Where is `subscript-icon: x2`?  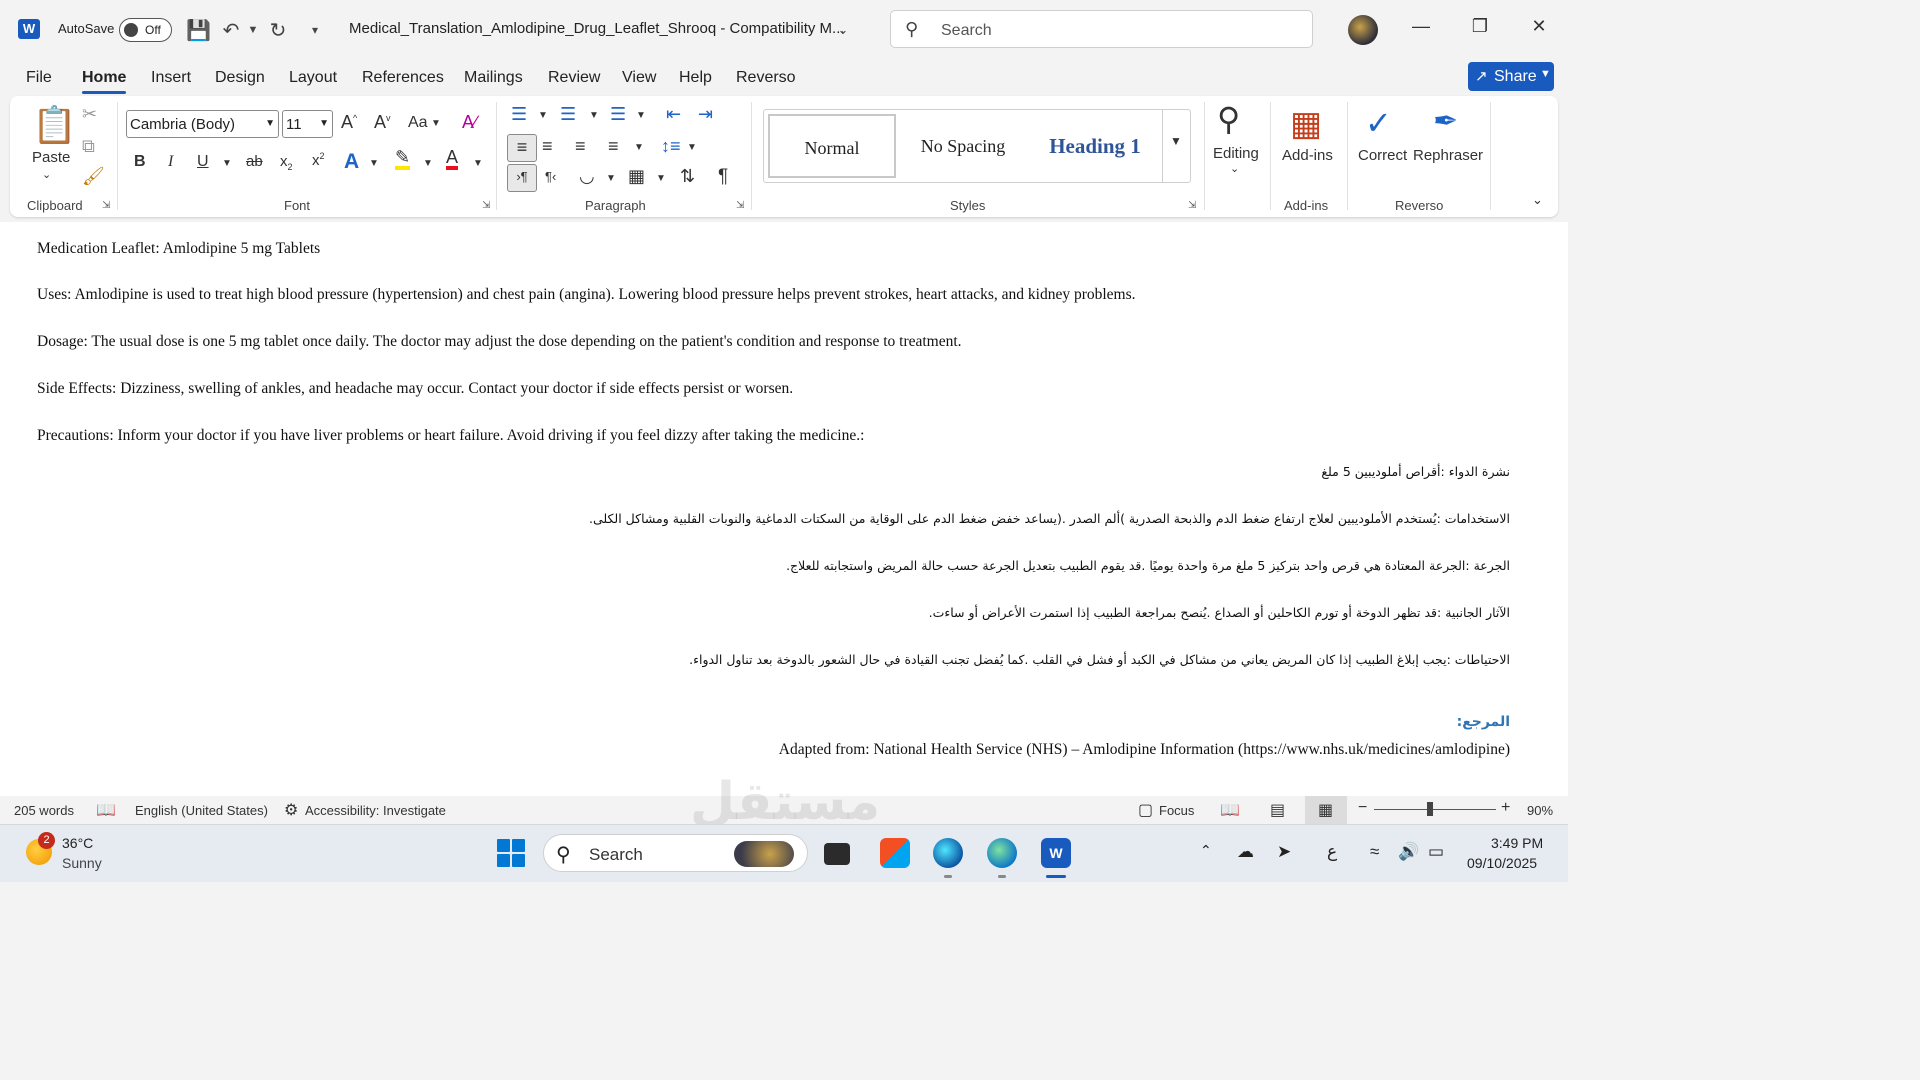 subscript-icon: x2 is located at coordinates (286, 162).